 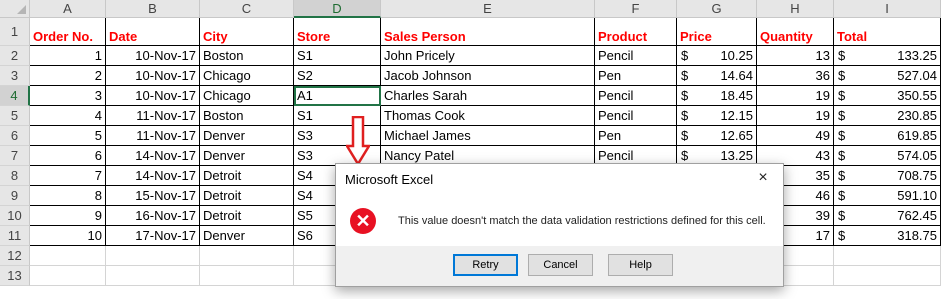 I want to click on cell-total: $350.55, so click(x=887, y=96).